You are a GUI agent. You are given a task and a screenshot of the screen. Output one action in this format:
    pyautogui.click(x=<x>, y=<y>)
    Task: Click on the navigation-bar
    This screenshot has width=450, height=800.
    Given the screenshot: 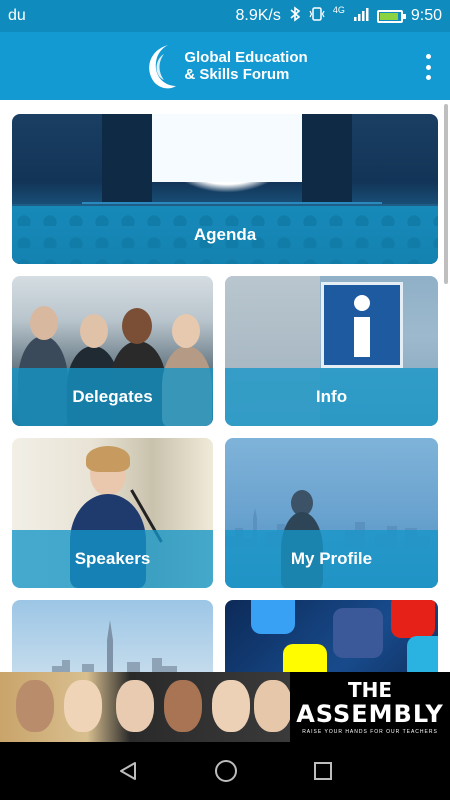 What is the action you would take?
    pyautogui.click(x=225, y=771)
    